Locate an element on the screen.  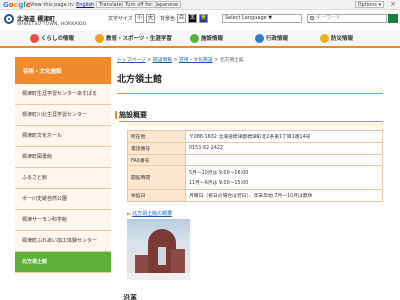
table-row: 電話番号 0153-82-2422 is located at coordinates (255, 148).